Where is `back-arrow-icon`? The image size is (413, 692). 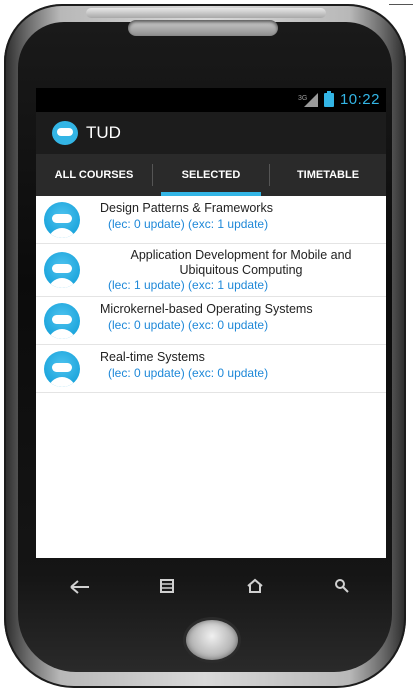 back-arrow-icon is located at coordinates (80, 588).